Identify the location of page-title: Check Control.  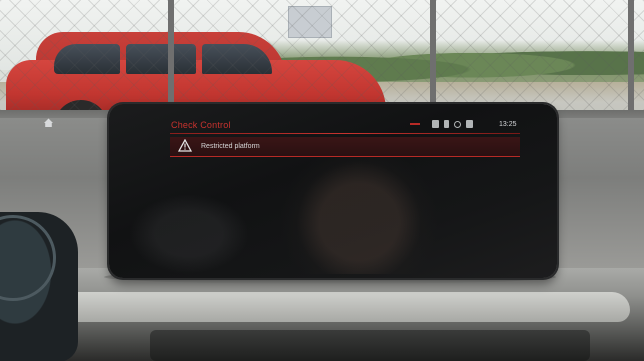
(201, 125).